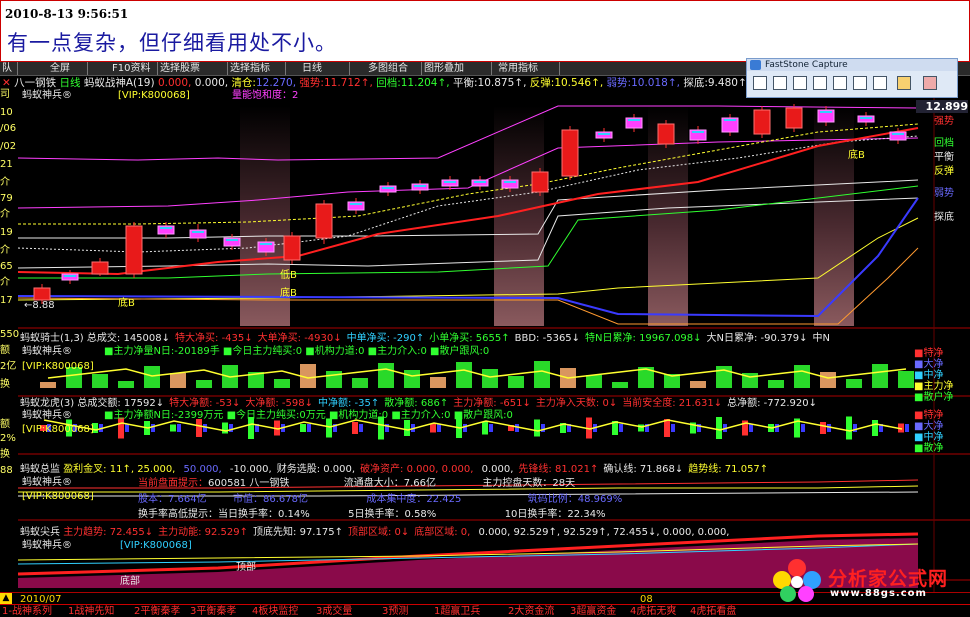 The height and width of the screenshot is (617, 970). Describe the element at coordinates (157, 611) in the screenshot. I see `tab-2: 2平衡秦孝` at that location.